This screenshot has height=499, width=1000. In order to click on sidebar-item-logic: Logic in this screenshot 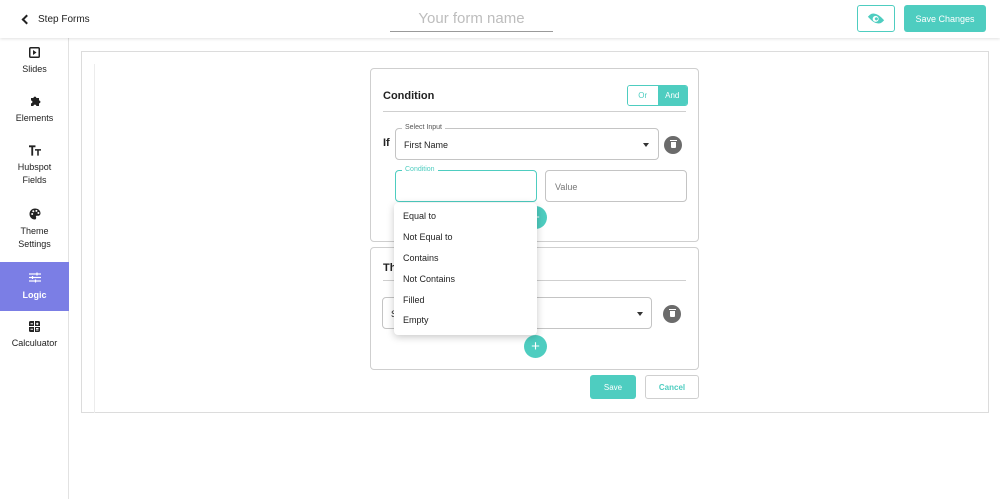, I will do `click(34, 286)`.